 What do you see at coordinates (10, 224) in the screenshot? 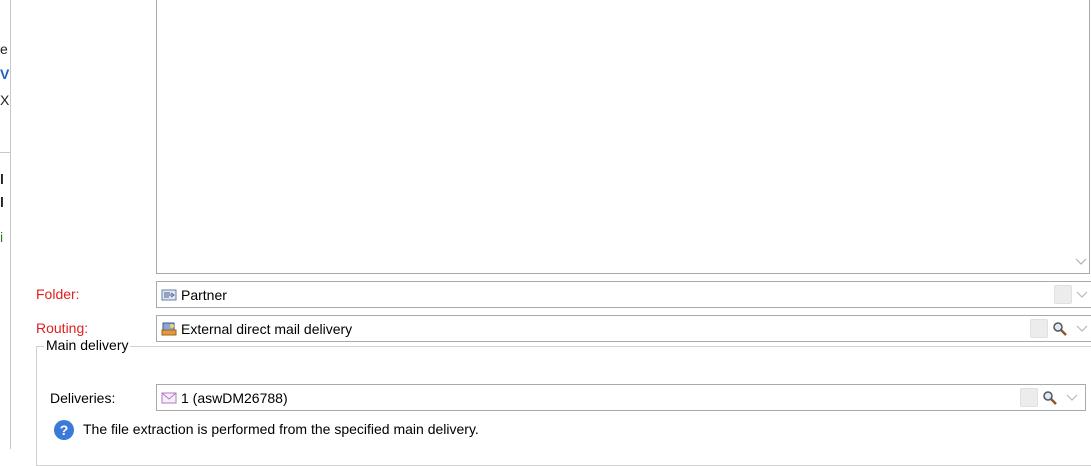
I see `panel-divider` at bounding box center [10, 224].